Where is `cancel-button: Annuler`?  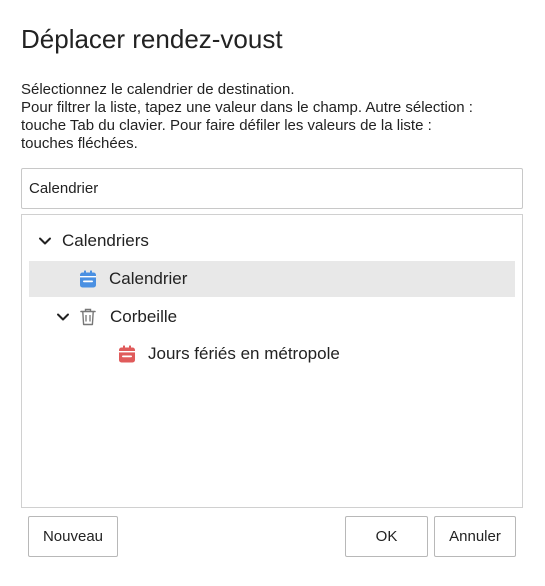 cancel-button: Annuler is located at coordinates (475, 536).